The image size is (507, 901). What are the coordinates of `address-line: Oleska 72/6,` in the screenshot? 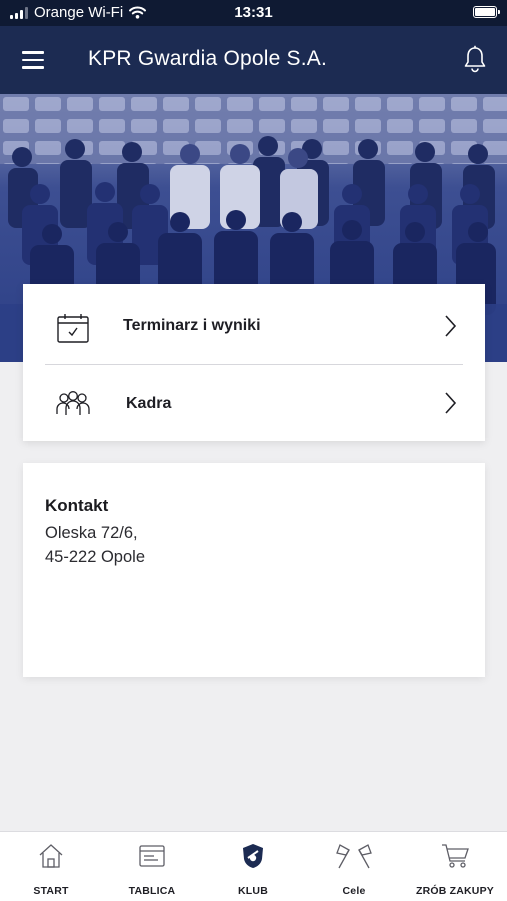 It's located at (91, 533).